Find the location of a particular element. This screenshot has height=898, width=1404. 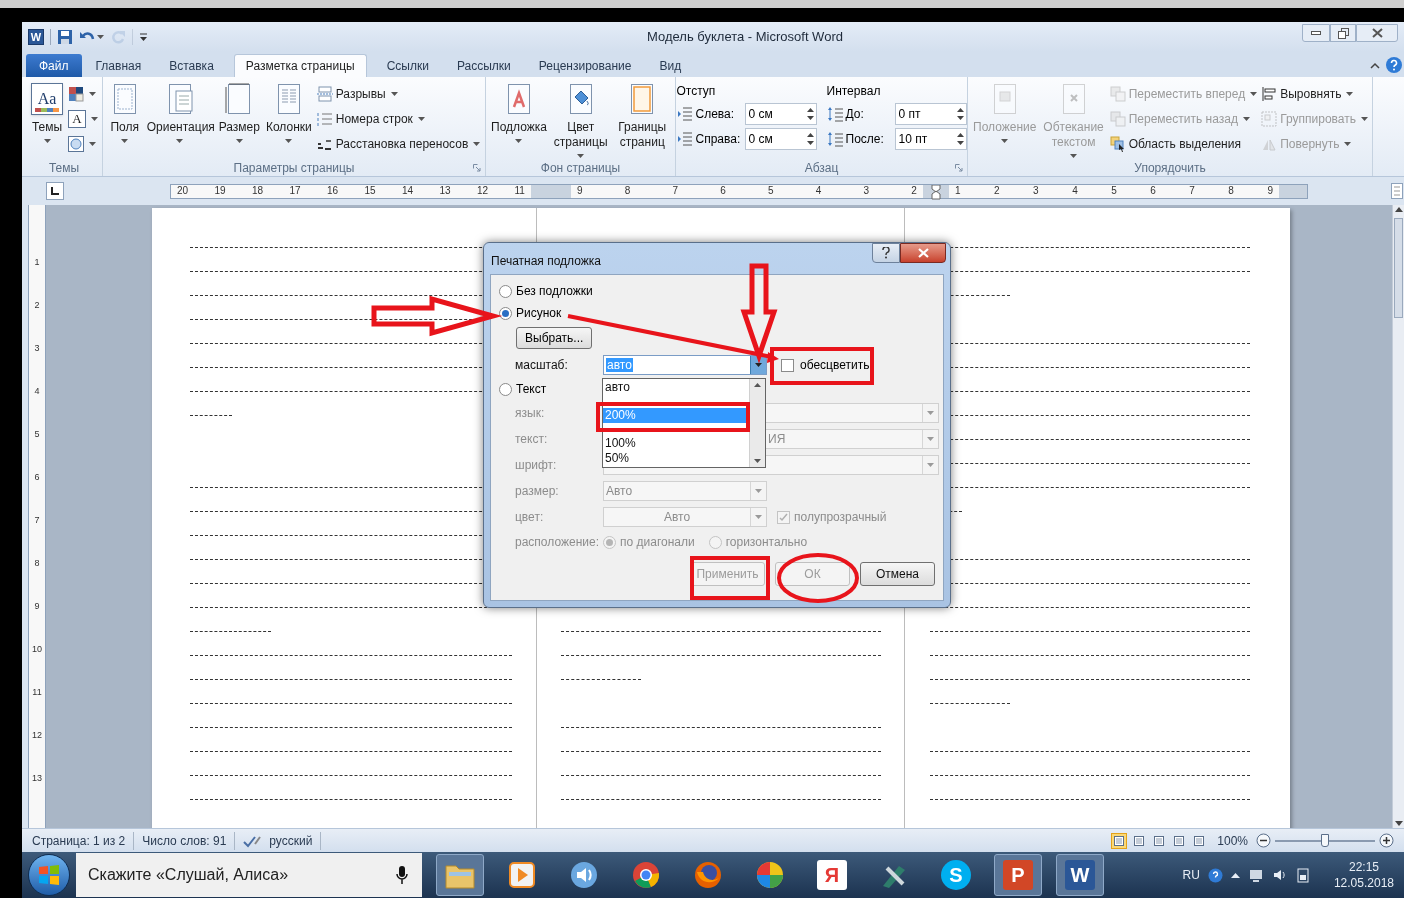

page-count: Страница: 1 из 2 is located at coordinates (83, 840).